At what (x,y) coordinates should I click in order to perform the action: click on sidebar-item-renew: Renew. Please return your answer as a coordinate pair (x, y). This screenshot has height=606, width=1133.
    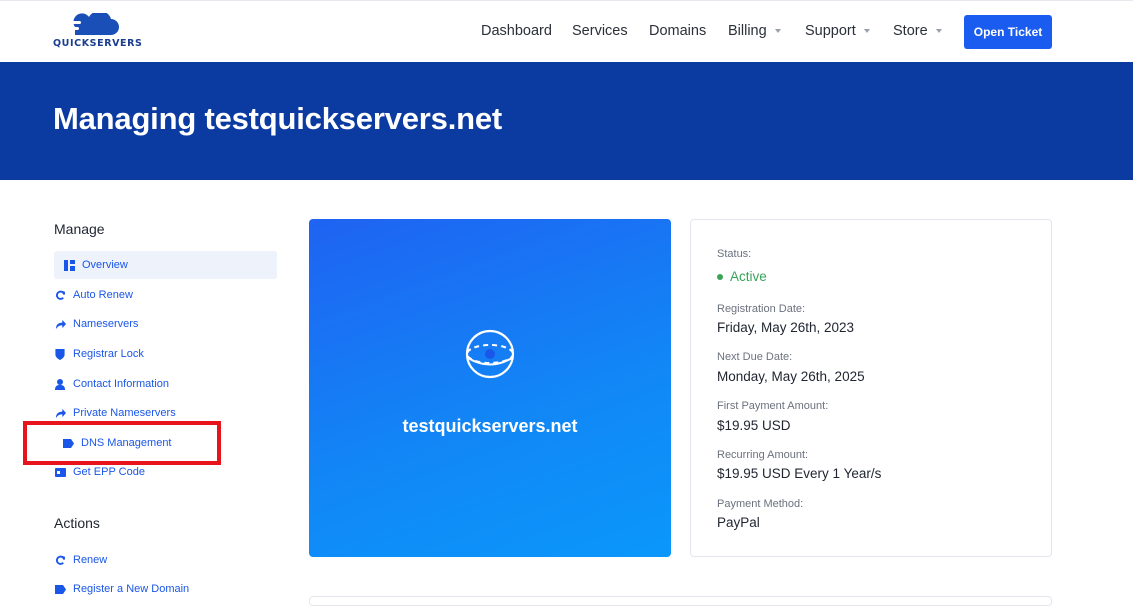
    Looking at the image, I should click on (165, 560).